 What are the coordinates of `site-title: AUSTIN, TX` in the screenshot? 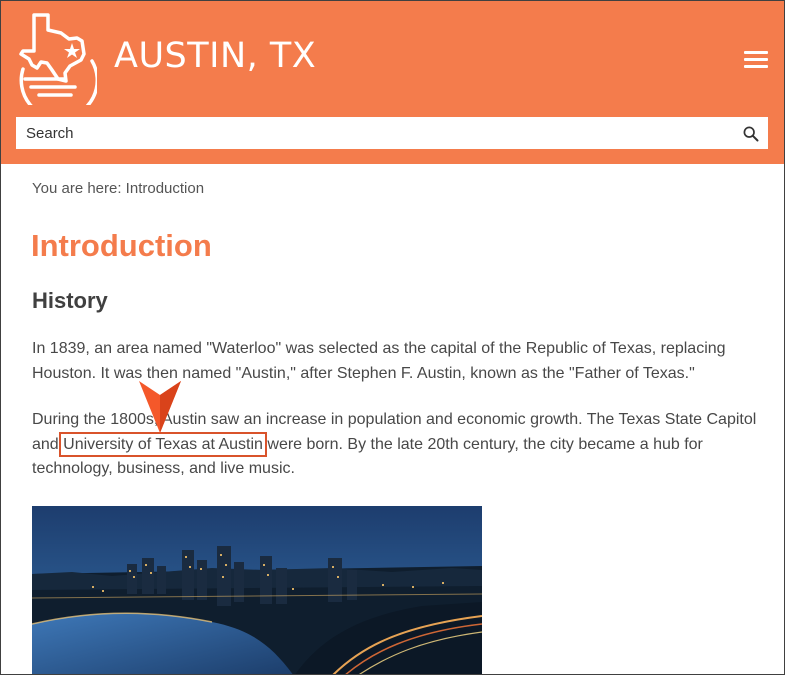 It's located at (215, 56).